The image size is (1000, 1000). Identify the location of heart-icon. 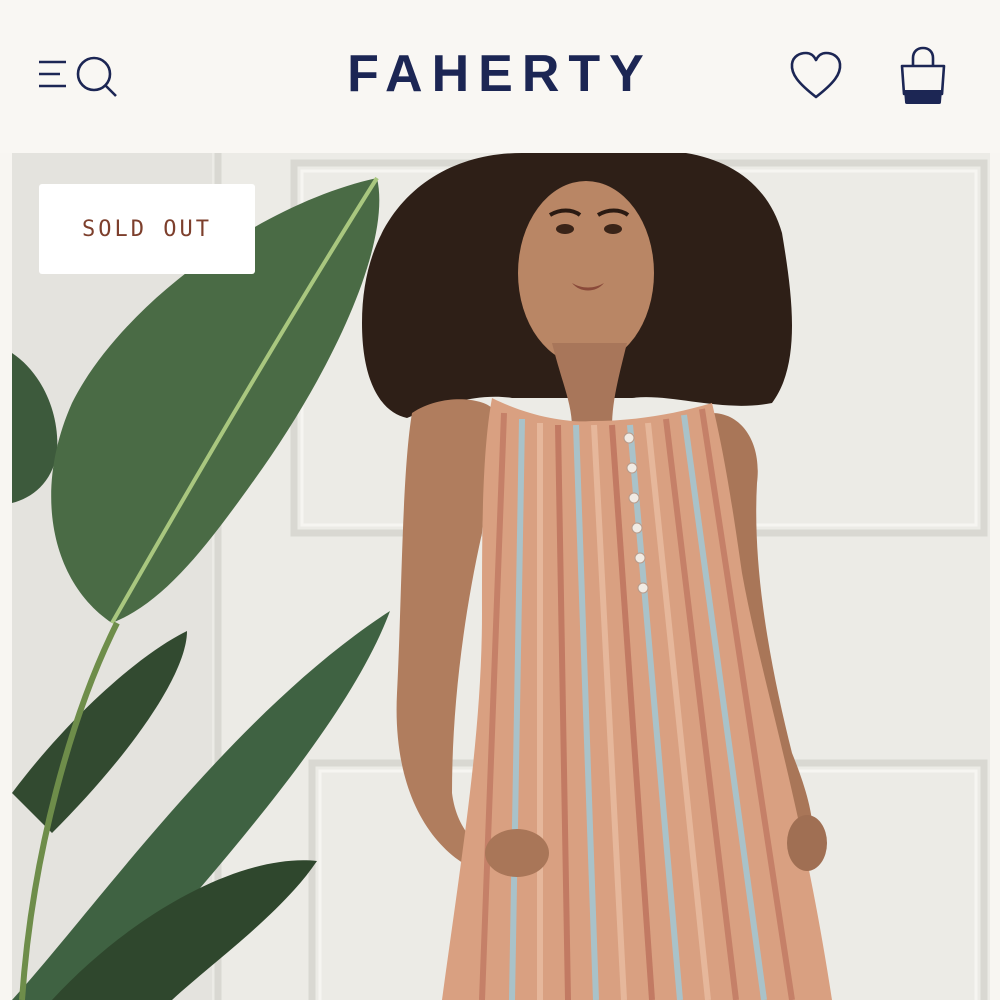
(816, 75).